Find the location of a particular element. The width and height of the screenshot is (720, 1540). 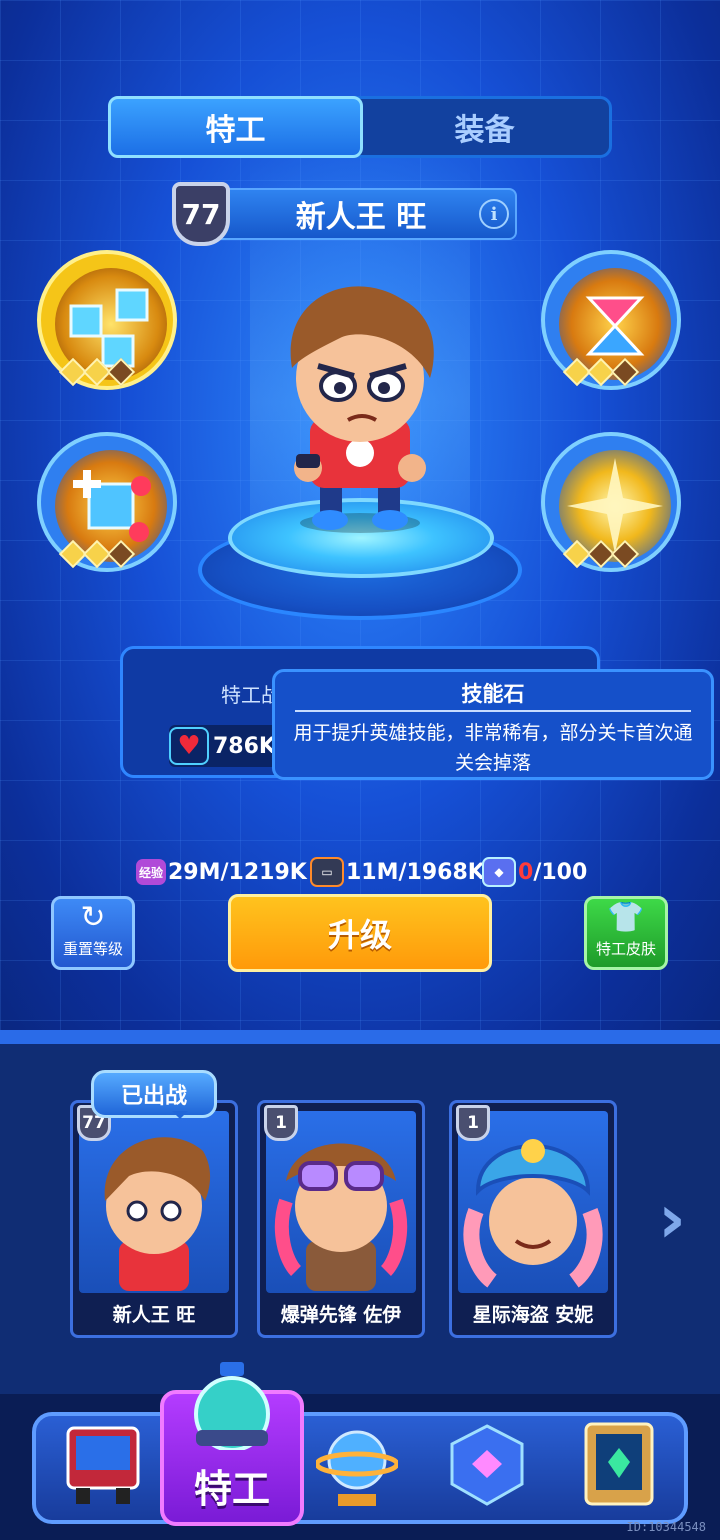

skill-stone-icon: ◆ is located at coordinates (499, 872).